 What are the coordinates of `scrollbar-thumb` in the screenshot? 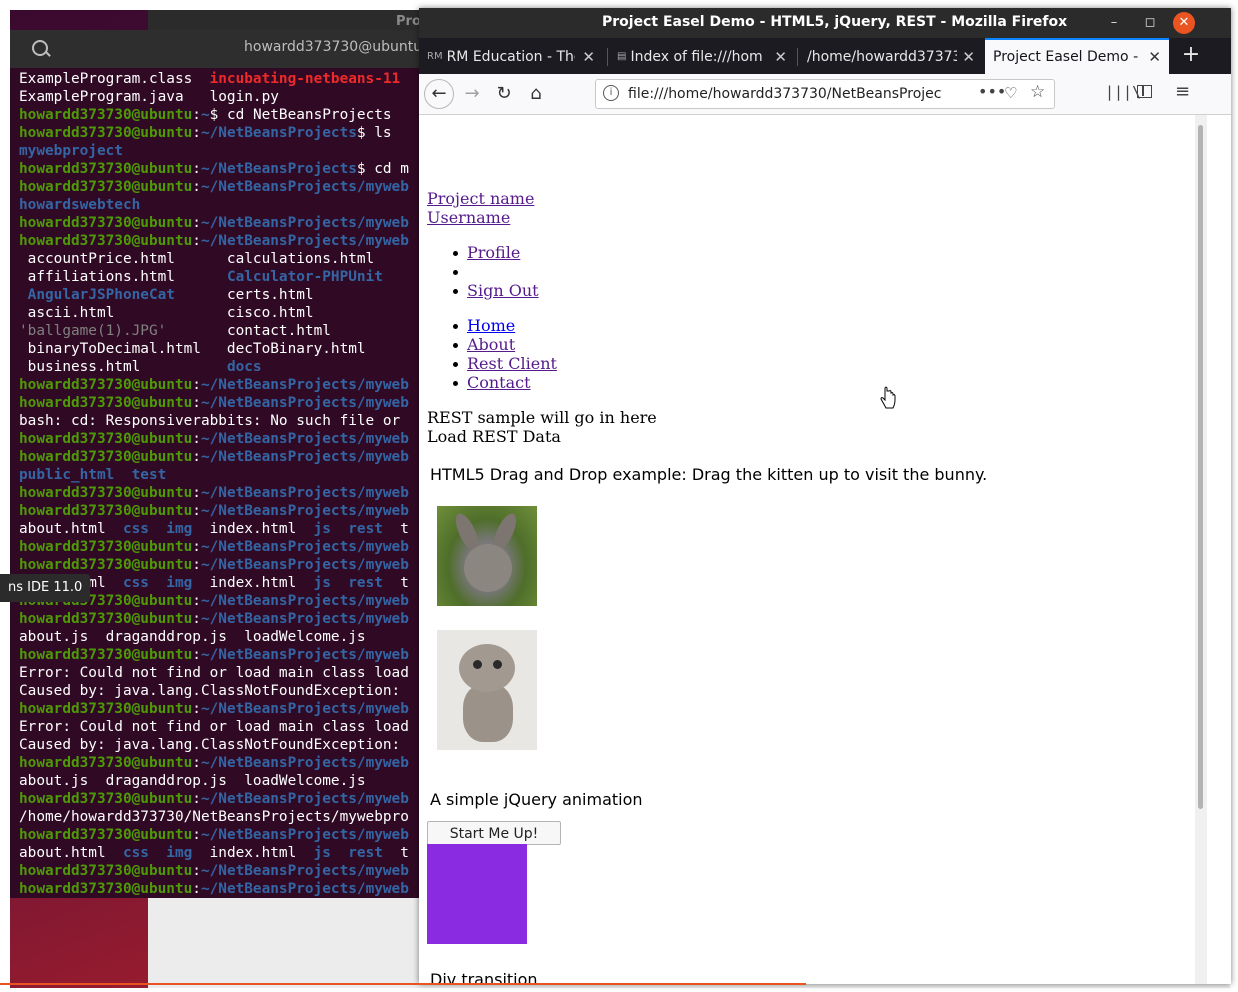 It's located at (1200, 467).